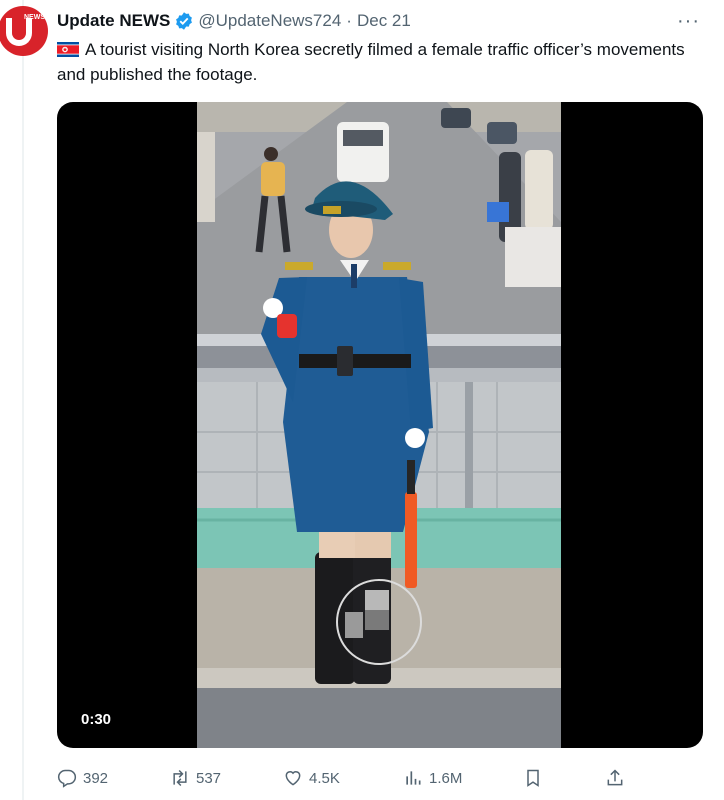  I want to click on tweet-header: Update NEWS @UpdateNews724 · Dec 21, so click(234, 21).